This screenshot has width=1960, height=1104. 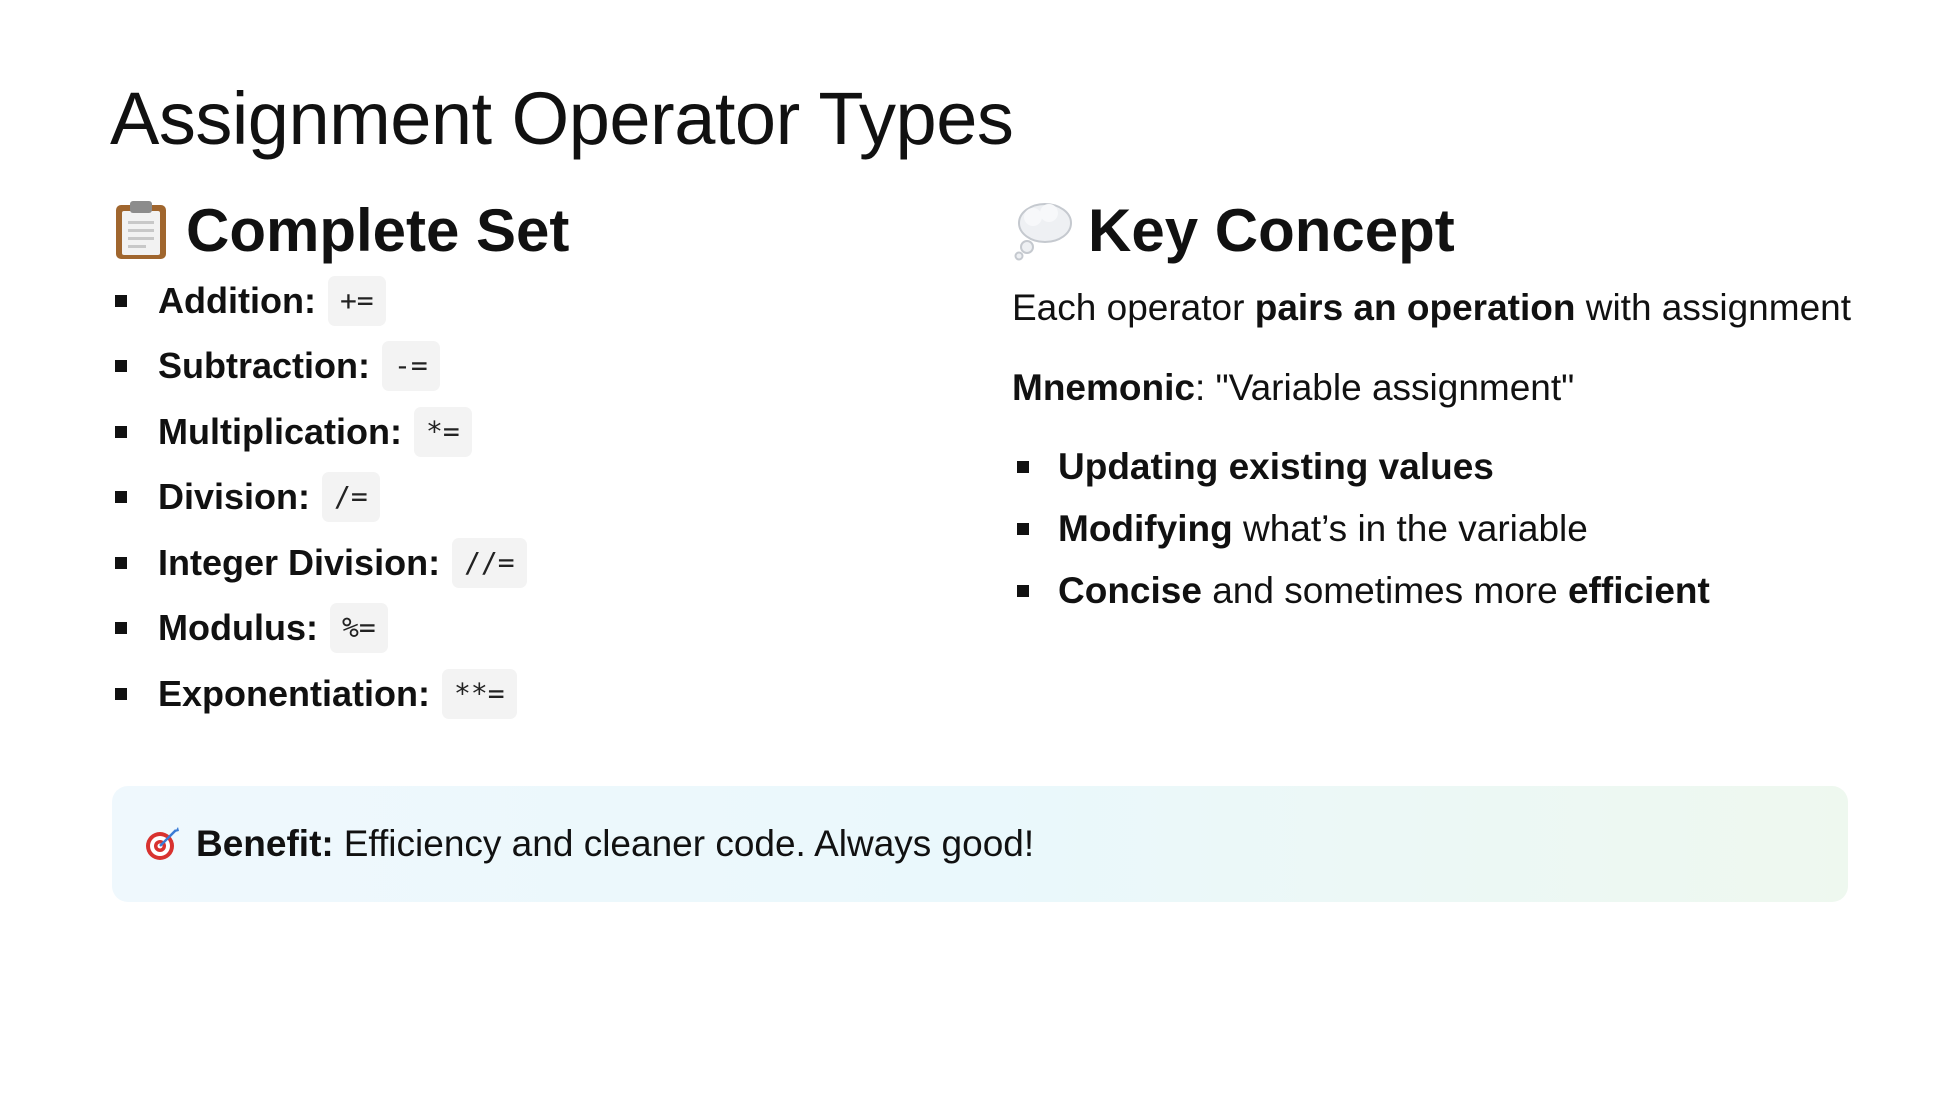 I want to click on key-concept-heading-text: Key Concept, so click(x=1271, y=230).